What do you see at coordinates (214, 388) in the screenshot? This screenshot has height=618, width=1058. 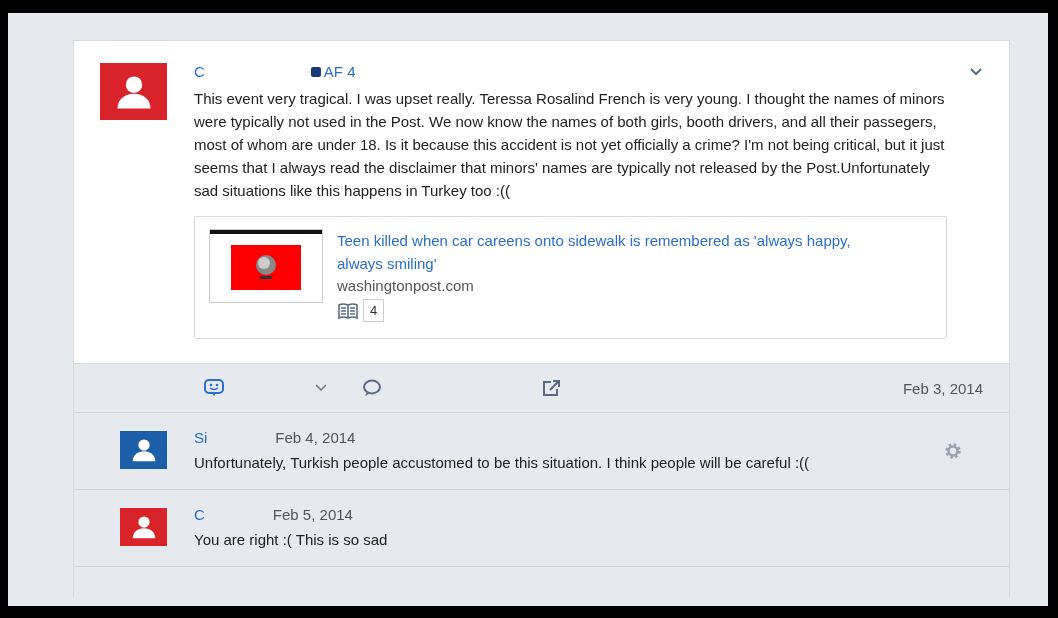 I see `smiley-icon` at bounding box center [214, 388].